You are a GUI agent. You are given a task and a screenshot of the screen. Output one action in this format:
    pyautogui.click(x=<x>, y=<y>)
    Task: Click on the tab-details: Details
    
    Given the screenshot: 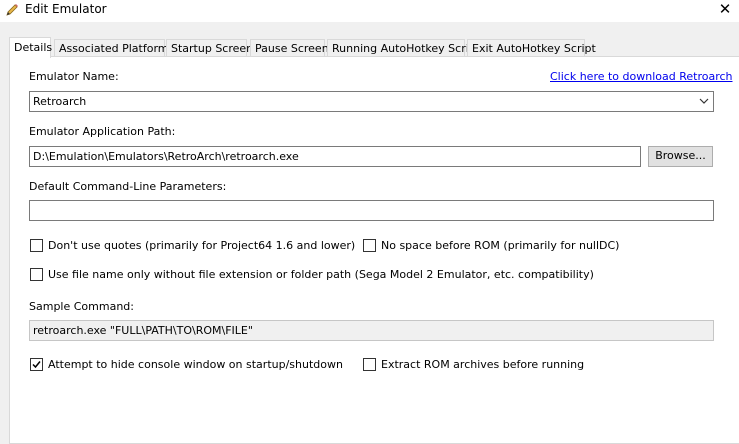 What is the action you would take?
    pyautogui.click(x=30, y=47)
    